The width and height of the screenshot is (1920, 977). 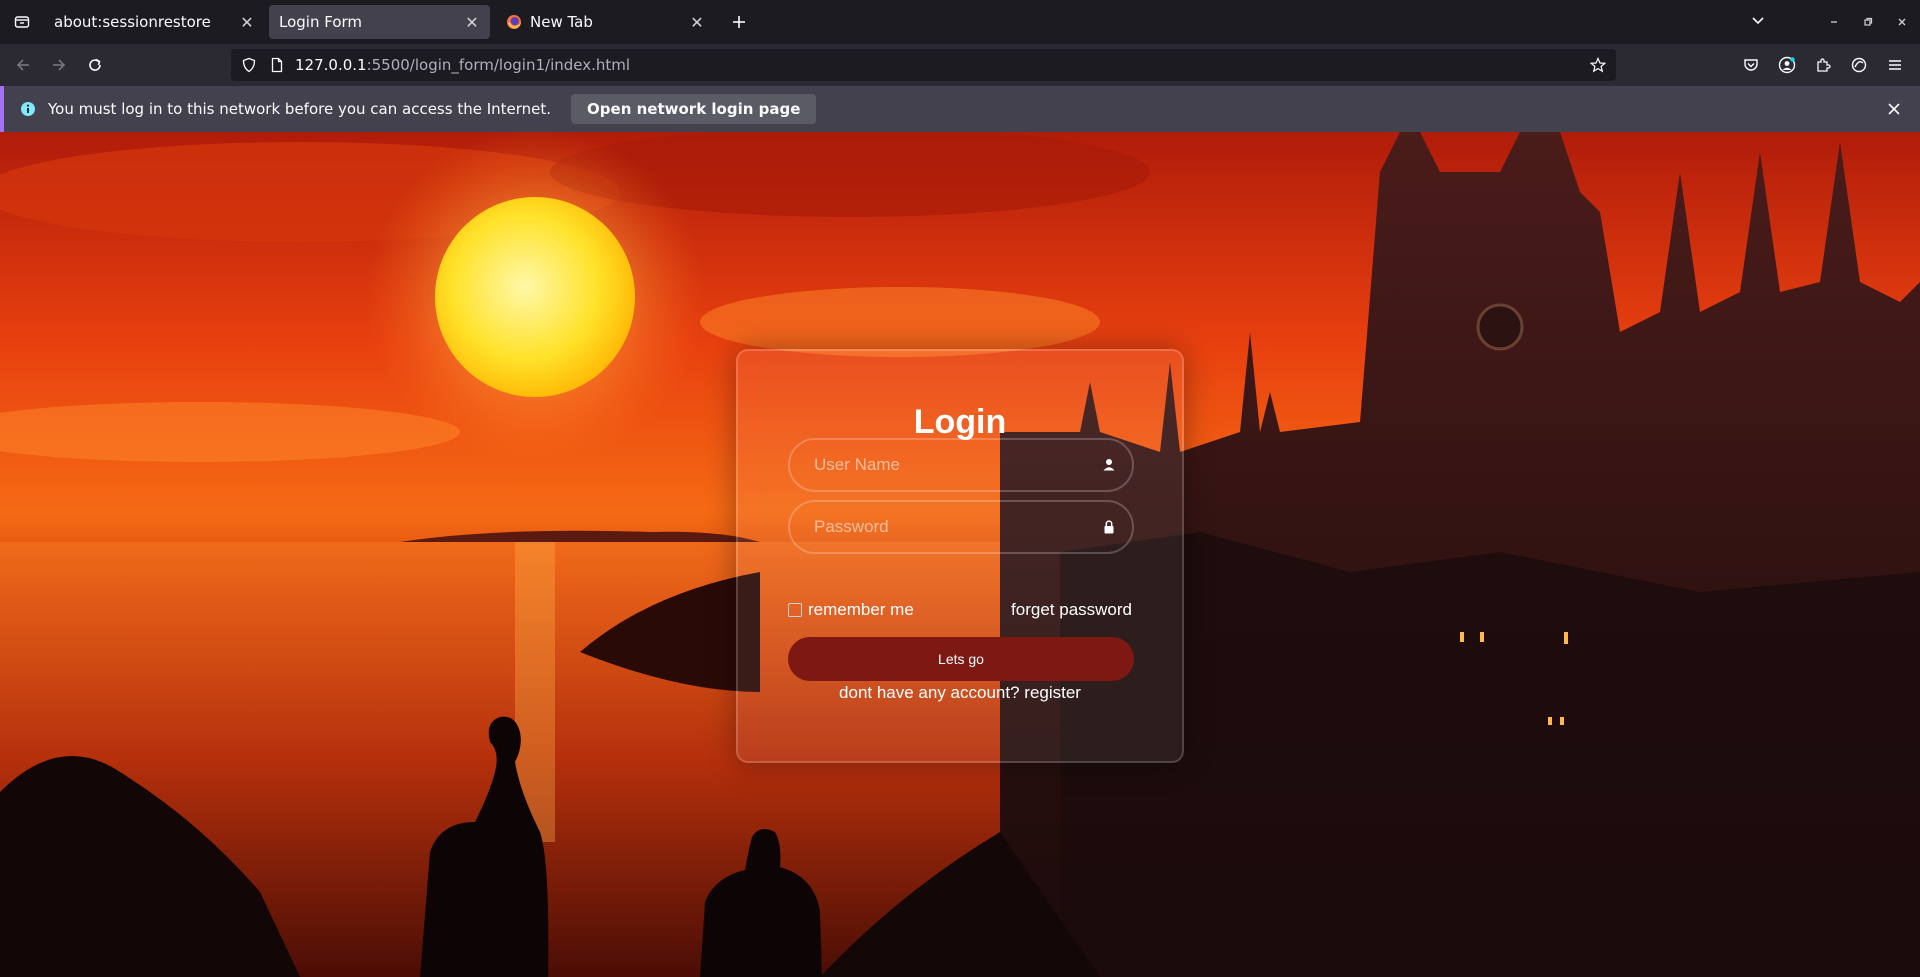 What do you see at coordinates (1109, 527) in the screenshot?
I see `lock-icon` at bounding box center [1109, 527].